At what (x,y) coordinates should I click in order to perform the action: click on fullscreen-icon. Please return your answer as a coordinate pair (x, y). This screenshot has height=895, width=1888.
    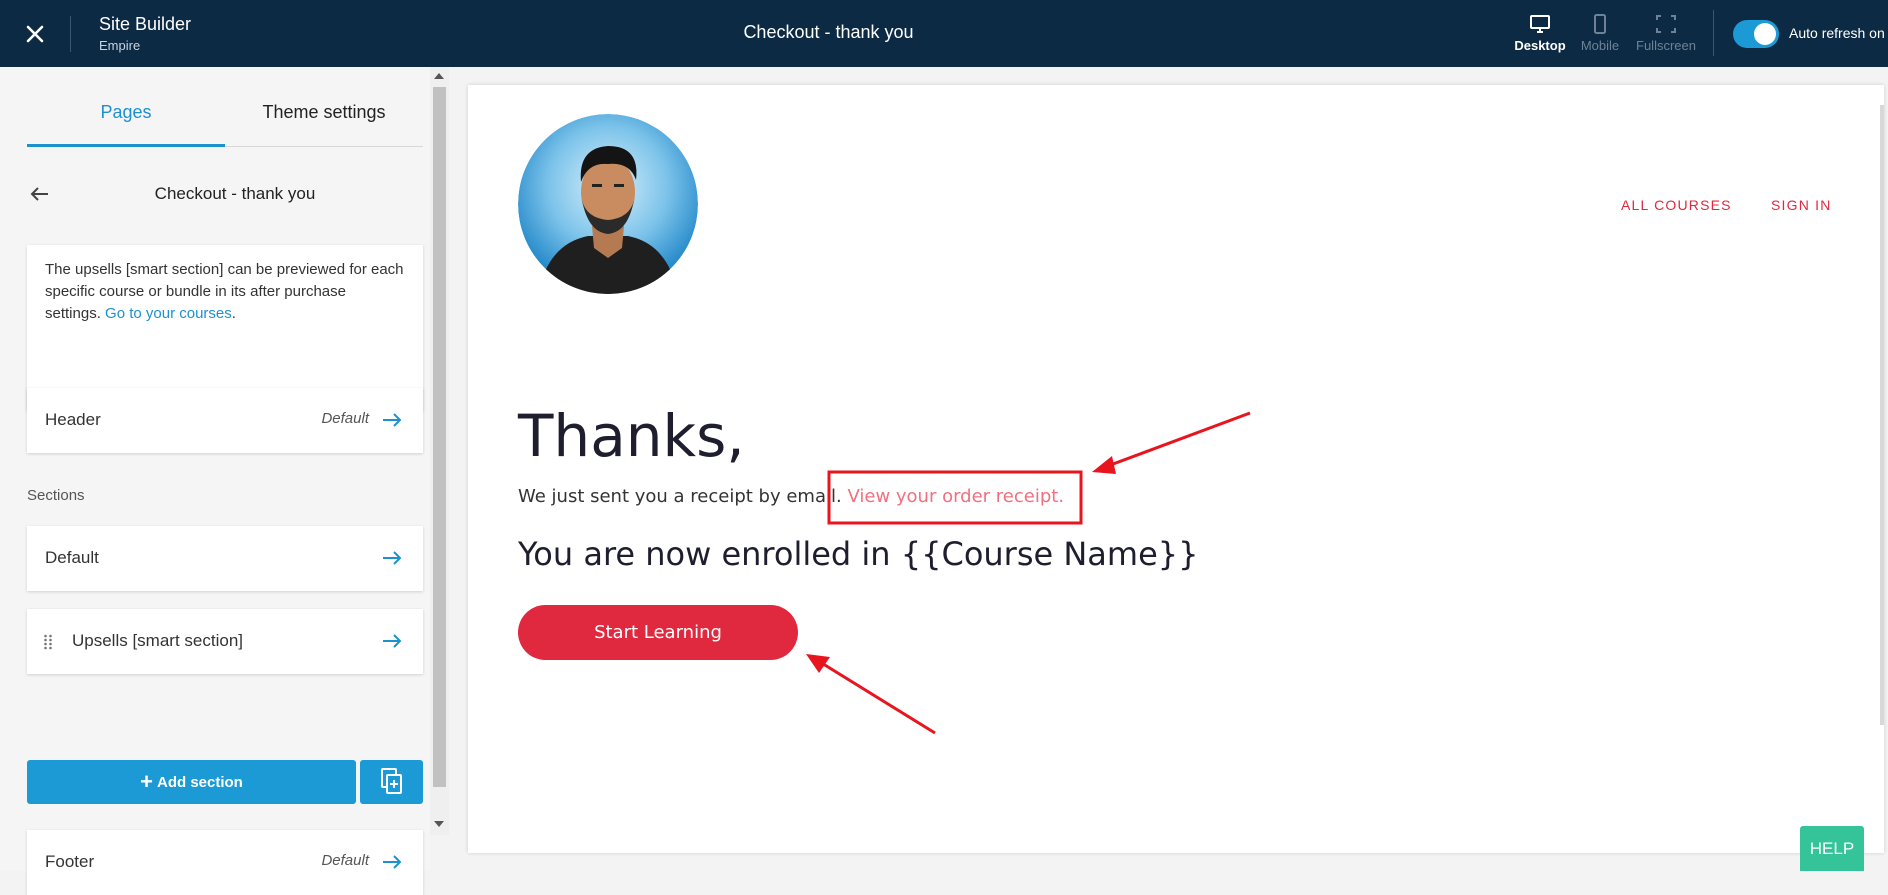
    Looking at the image, I should click on (1666, 24).